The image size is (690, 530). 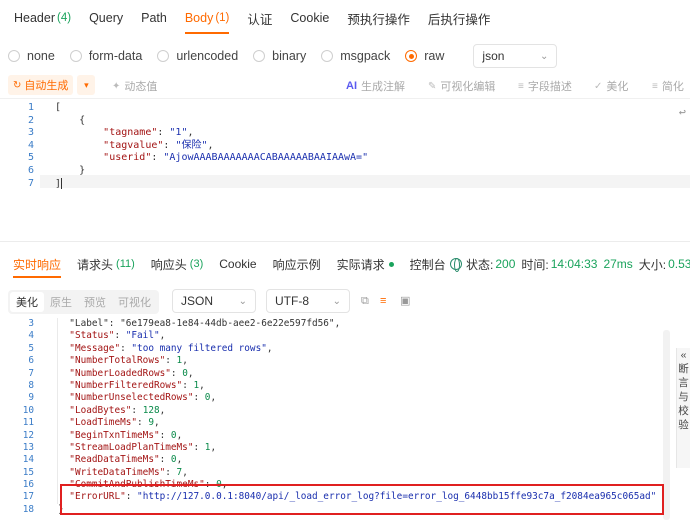 What do you see at coordinates (355, 56) in the screenshot?
I see `radio-msgpack: msgpack` at bounding box center [355, 56].